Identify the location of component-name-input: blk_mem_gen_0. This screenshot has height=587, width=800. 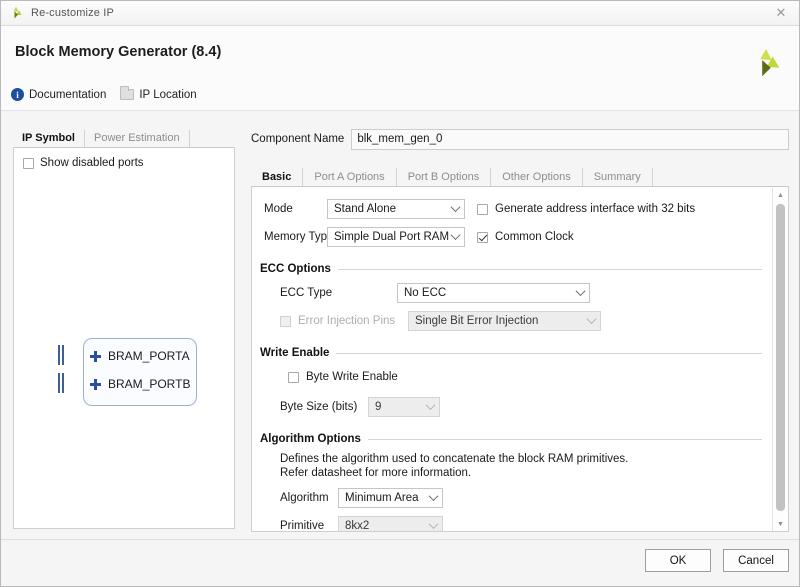
(570, 139).